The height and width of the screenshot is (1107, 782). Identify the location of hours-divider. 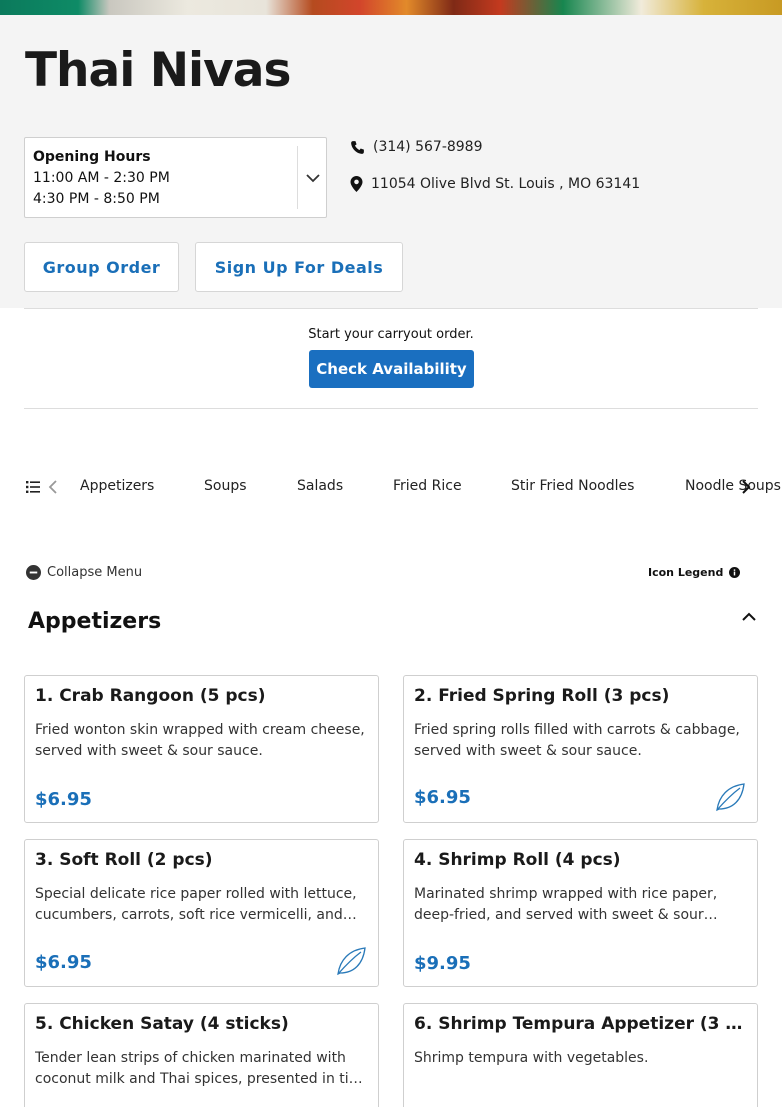
(297, 177).